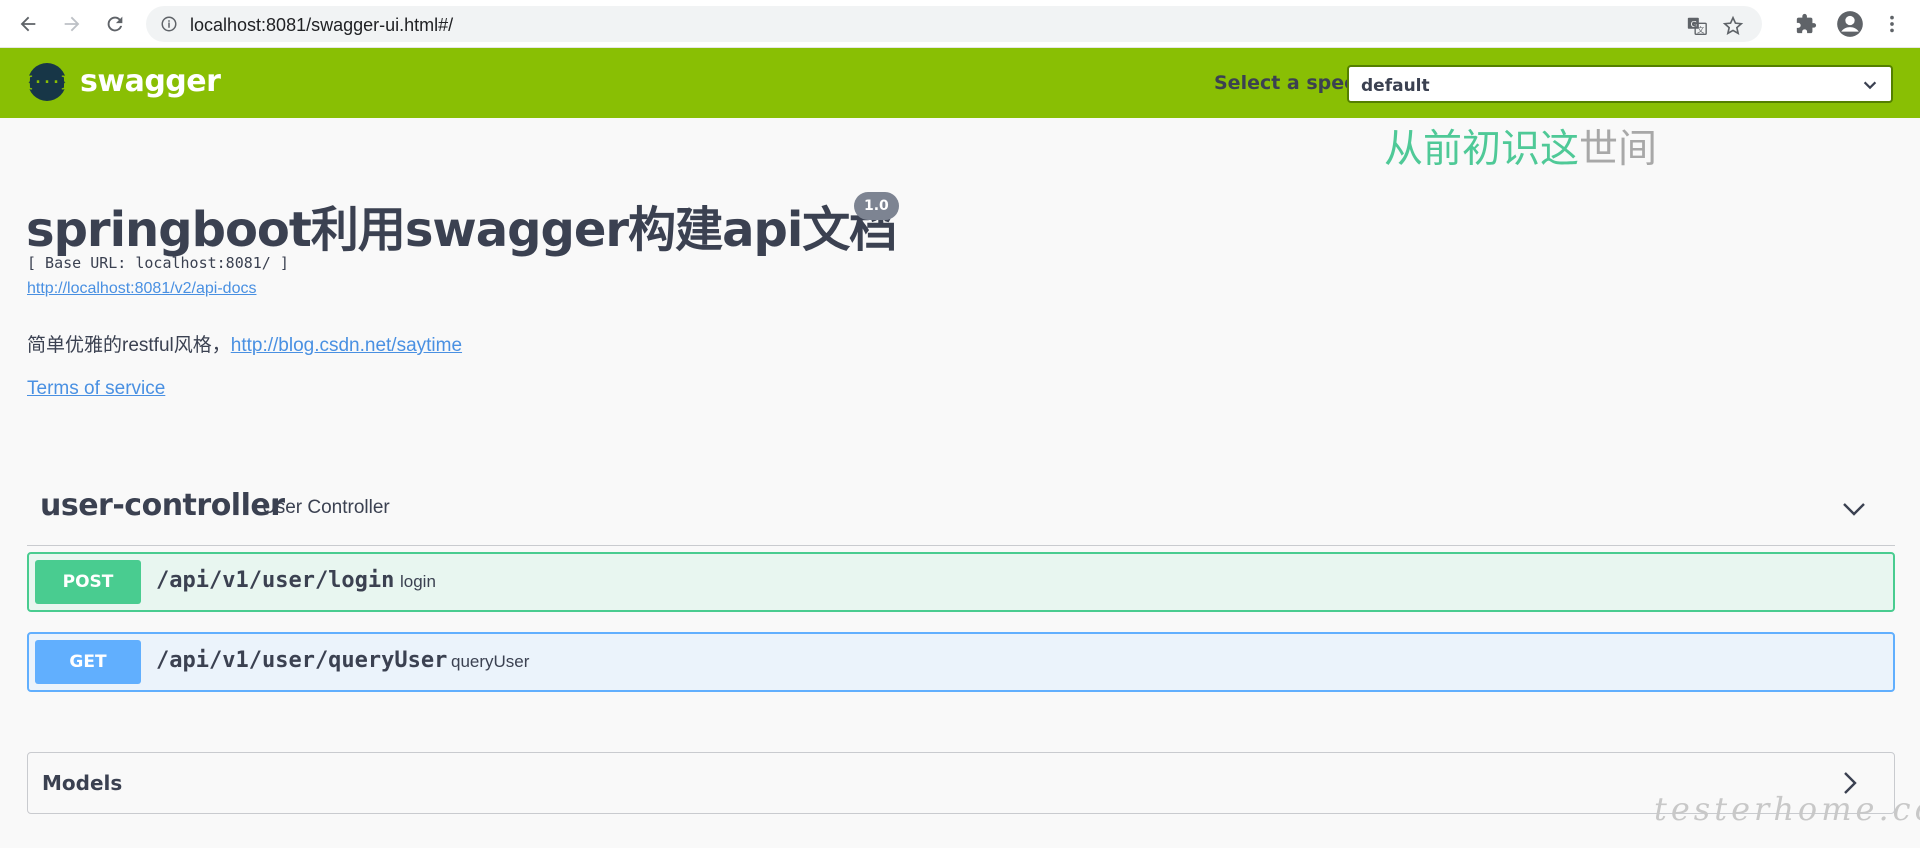 The image size is (1920, 848). I want to click on operation-summary: queryUser, so click(490, 661).